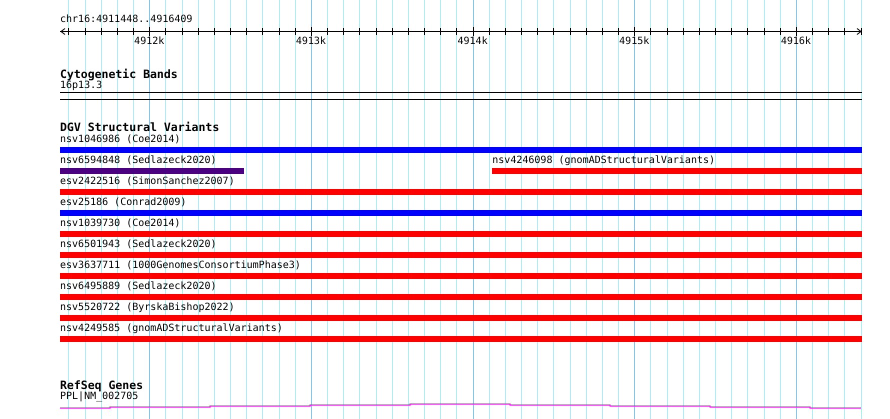 This screenshot has height=419, width=890. Describe the element at coordinates (123, 203) in the screenshot. I see `variant-label: esv25186 (Conrad2009)` at that location.